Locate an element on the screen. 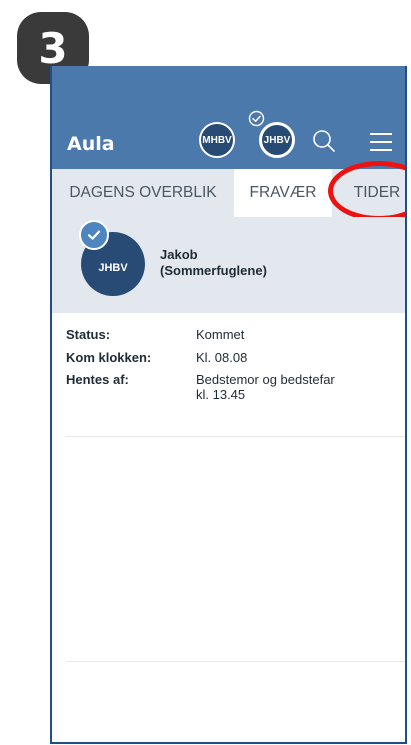 This screenshot has width=411, height=745. tab-fravaer: FRAVÆR is located at coordinates (283, 193).